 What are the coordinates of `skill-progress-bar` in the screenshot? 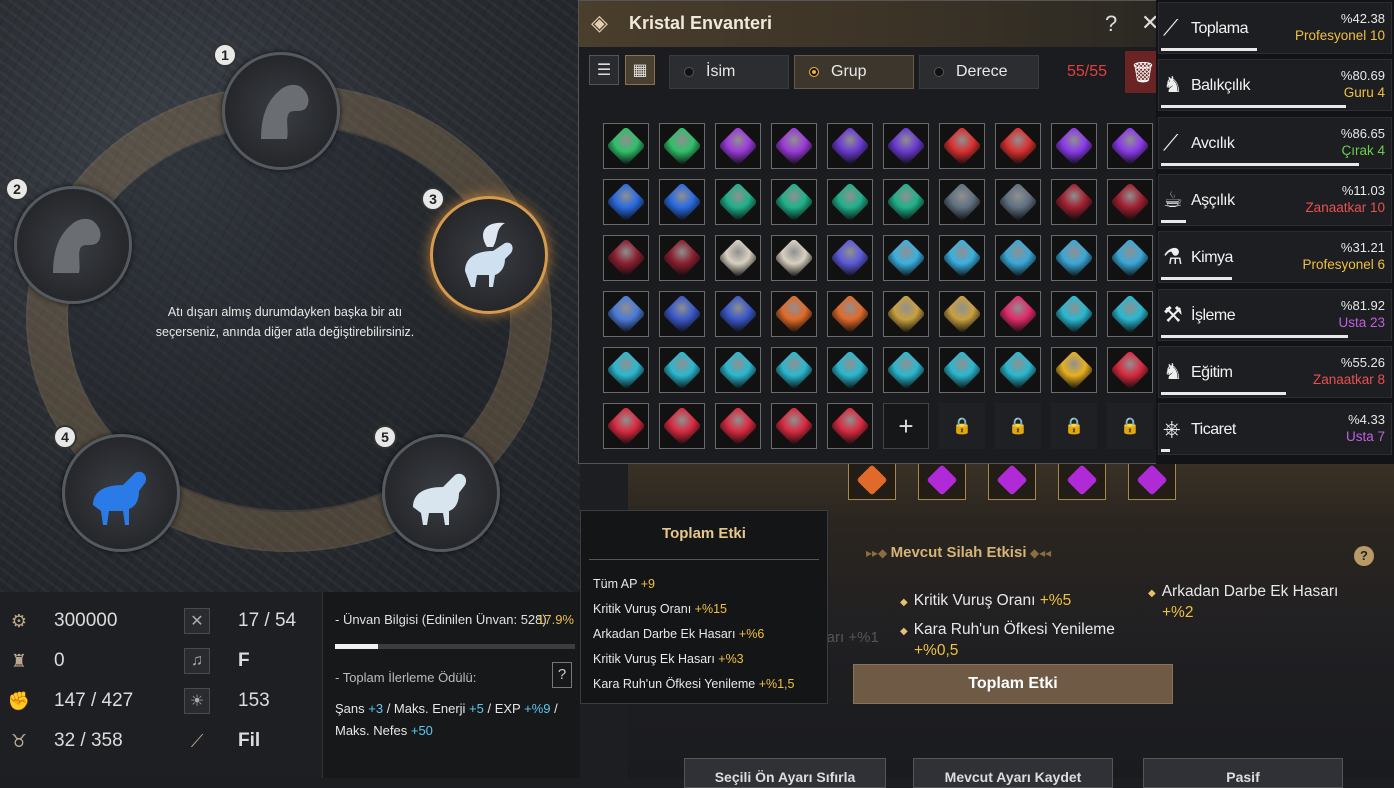 It's located at (1254, 336).